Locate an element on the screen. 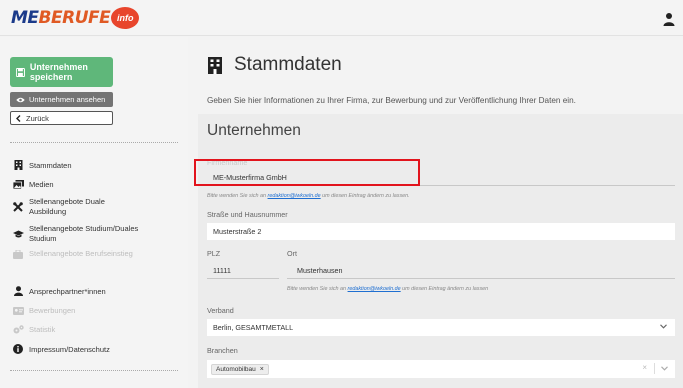 The image size is (683, 388). hint-text: um diesen Eintrag ändern zu lassen is located at coordinates (445, 289).